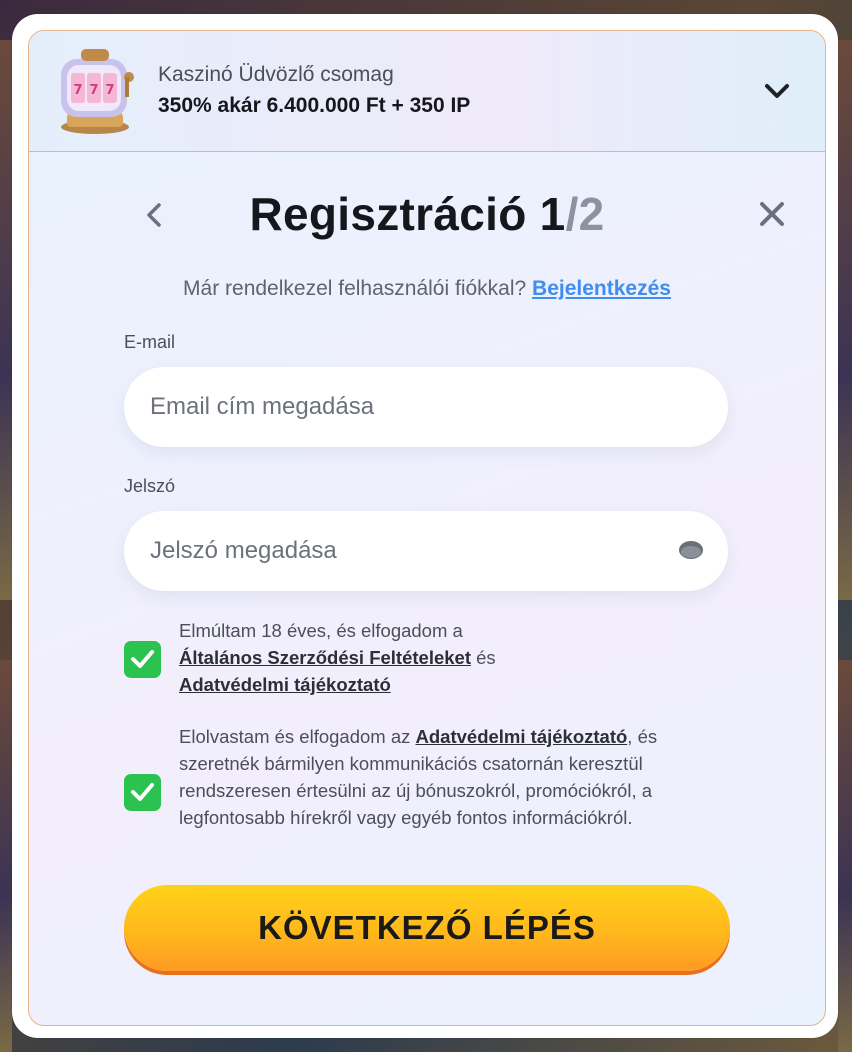 The width and height of the screenshot is (852, 1052). What do you see at coordinates (426, 551) in the screenshot?
I see `password-field: Jelszó megadása` at bounding box center [426, 551].